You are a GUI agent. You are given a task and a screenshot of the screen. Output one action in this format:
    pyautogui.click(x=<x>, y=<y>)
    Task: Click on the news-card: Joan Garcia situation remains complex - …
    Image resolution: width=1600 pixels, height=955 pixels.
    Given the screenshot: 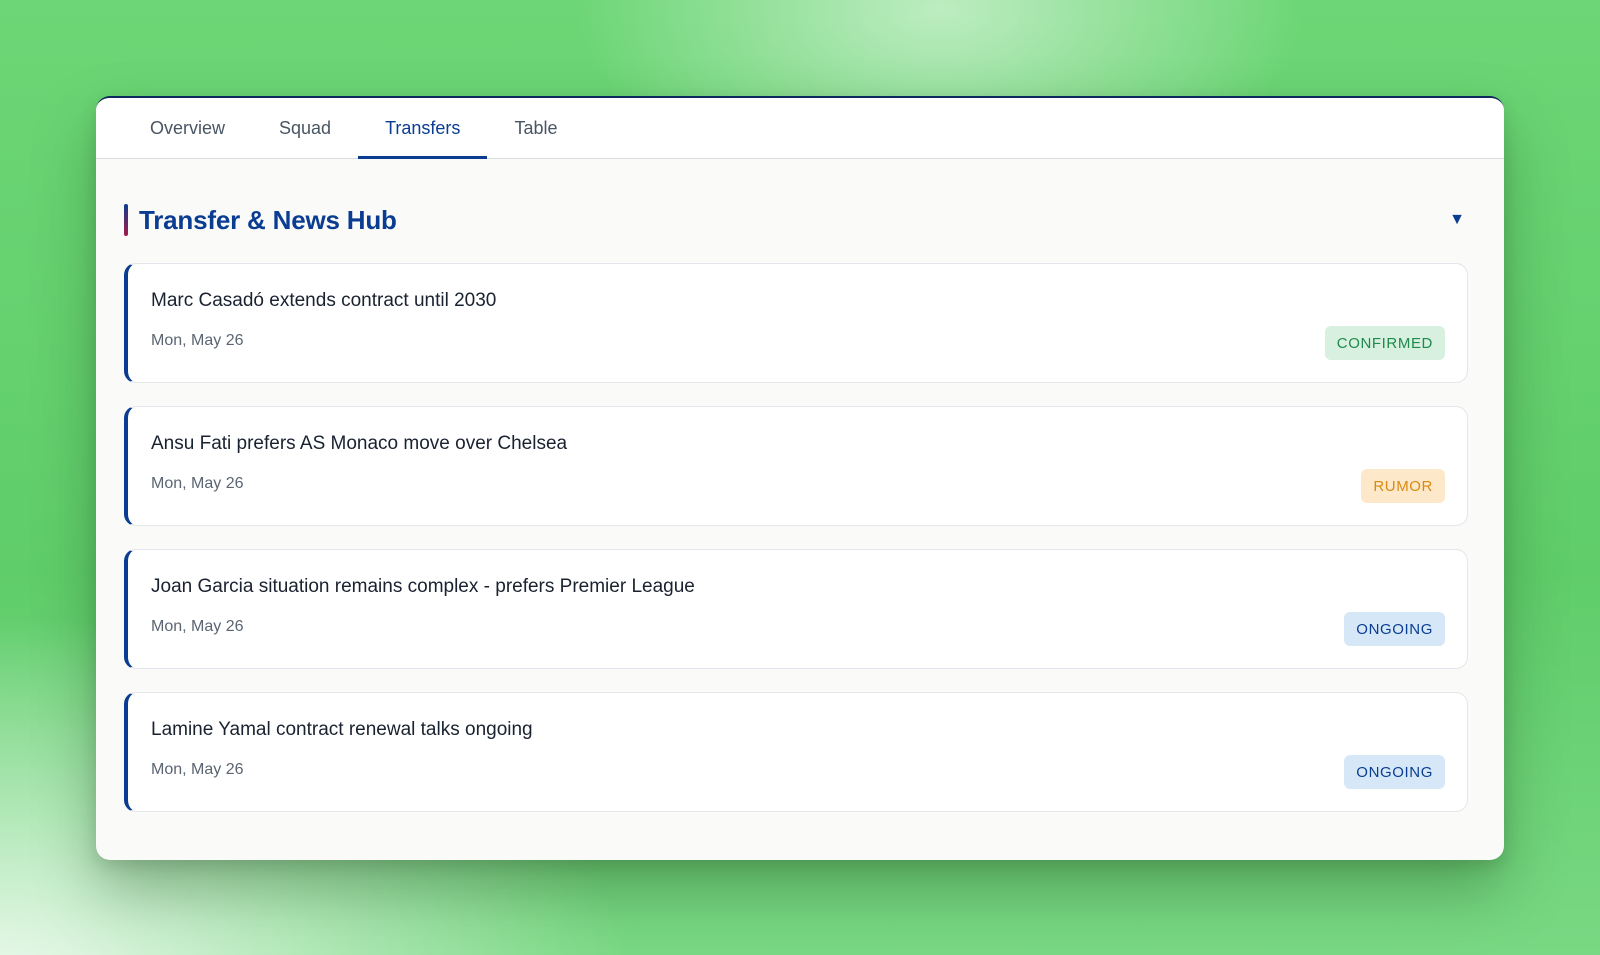 What is the action you would take?
    pyautogui.click(x=796, y=609)
    